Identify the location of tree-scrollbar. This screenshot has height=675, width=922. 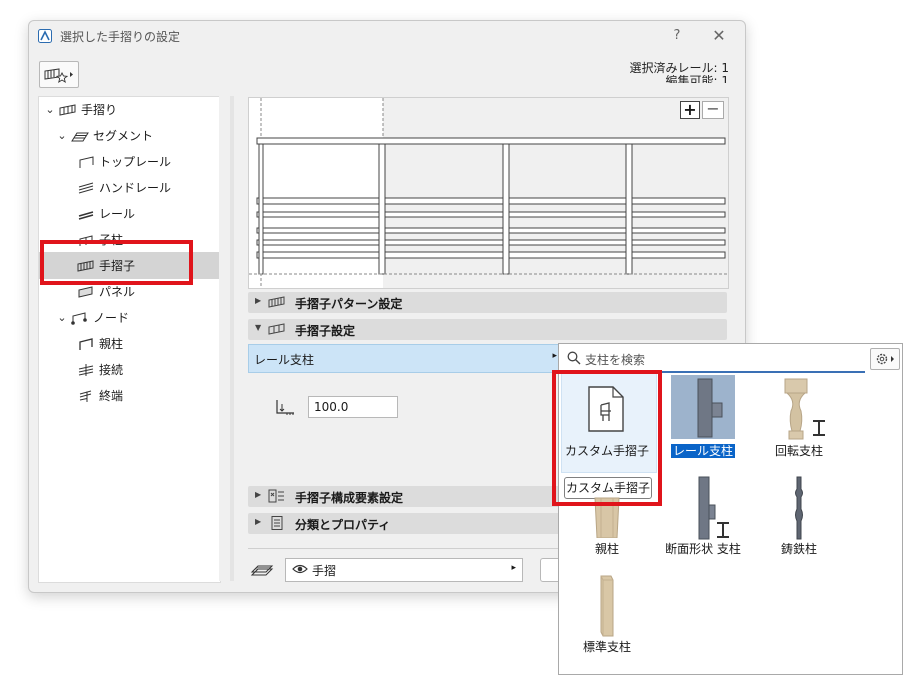
(224, 338).